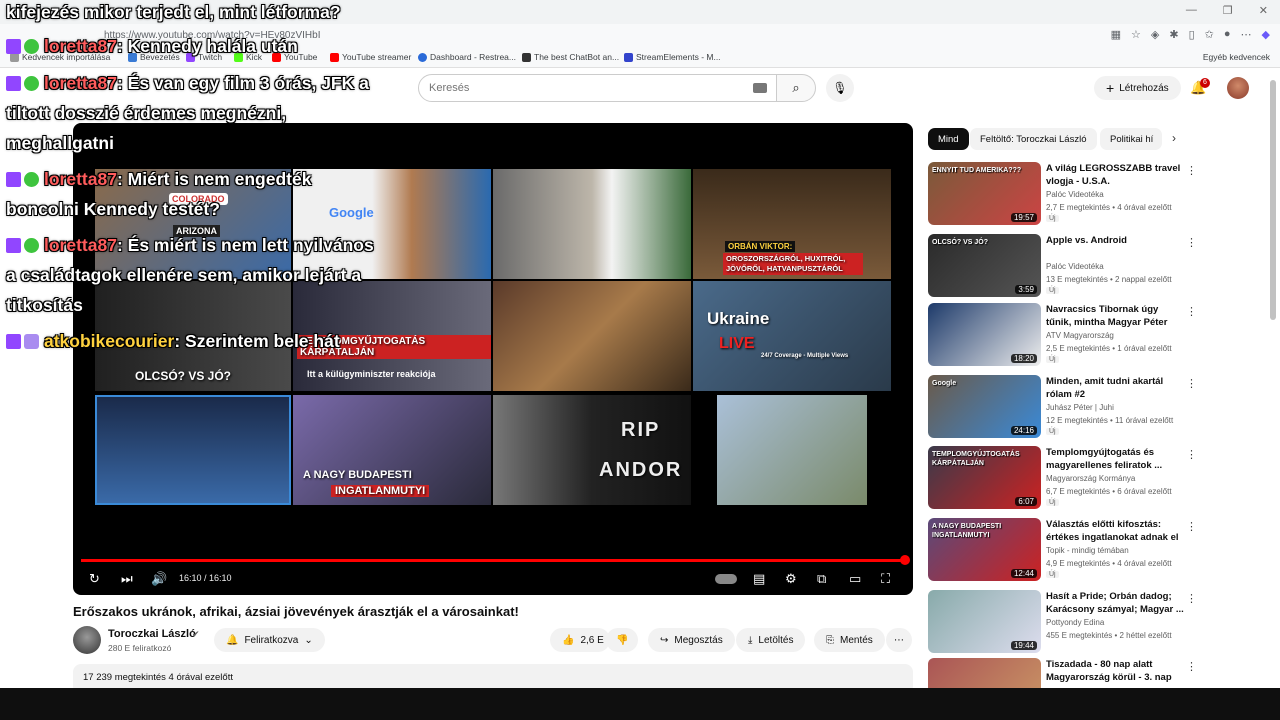 The width and height of the screenshot is (1280, 720). Describe the element at coordinates (840, 88) in the screenshot. I see `voice-search-button: 🎙` at that location.